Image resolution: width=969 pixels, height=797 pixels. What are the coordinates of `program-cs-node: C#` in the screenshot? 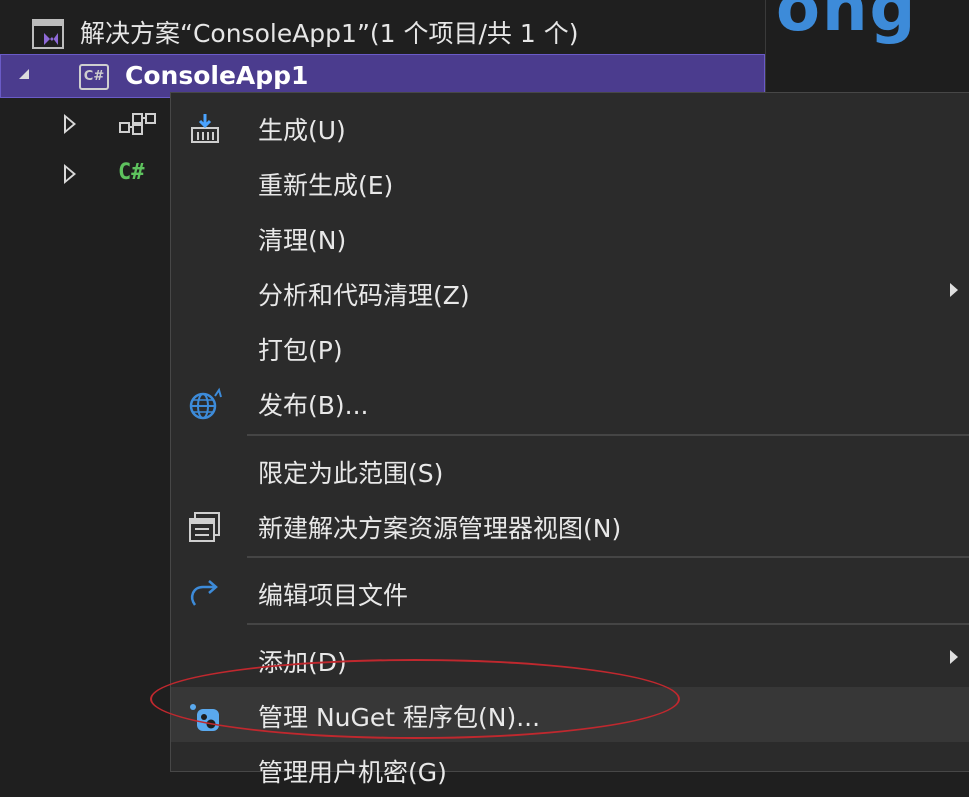 It's located at (85, 174).